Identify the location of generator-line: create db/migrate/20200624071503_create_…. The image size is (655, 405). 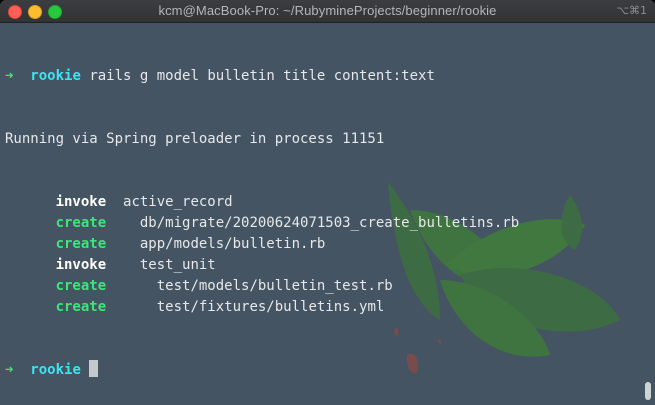
(325, 223).